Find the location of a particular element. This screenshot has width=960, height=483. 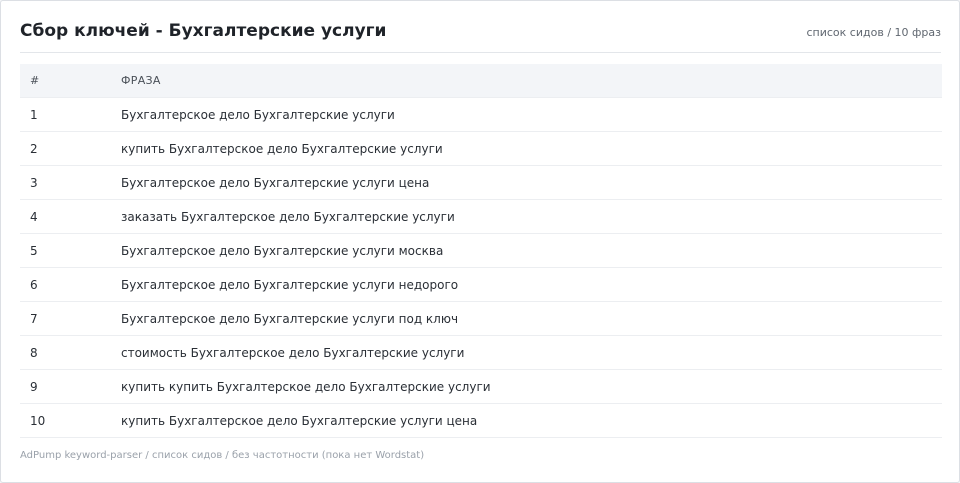

row-number: 8 is located at coordinates (65, 352).